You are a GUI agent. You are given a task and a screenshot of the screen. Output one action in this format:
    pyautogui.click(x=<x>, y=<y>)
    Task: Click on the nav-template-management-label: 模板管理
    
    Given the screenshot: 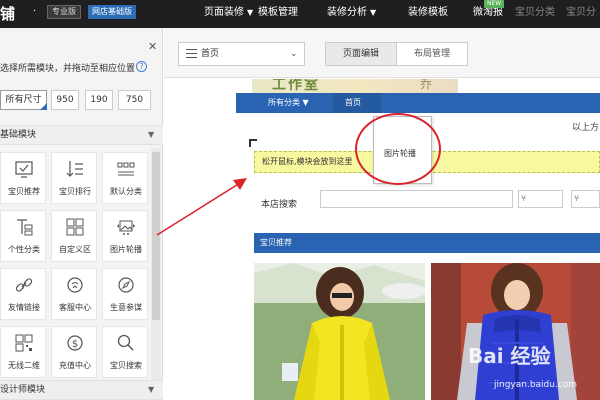 What is the action you would take?
    pyautogui.click(x=278, y=12)
    